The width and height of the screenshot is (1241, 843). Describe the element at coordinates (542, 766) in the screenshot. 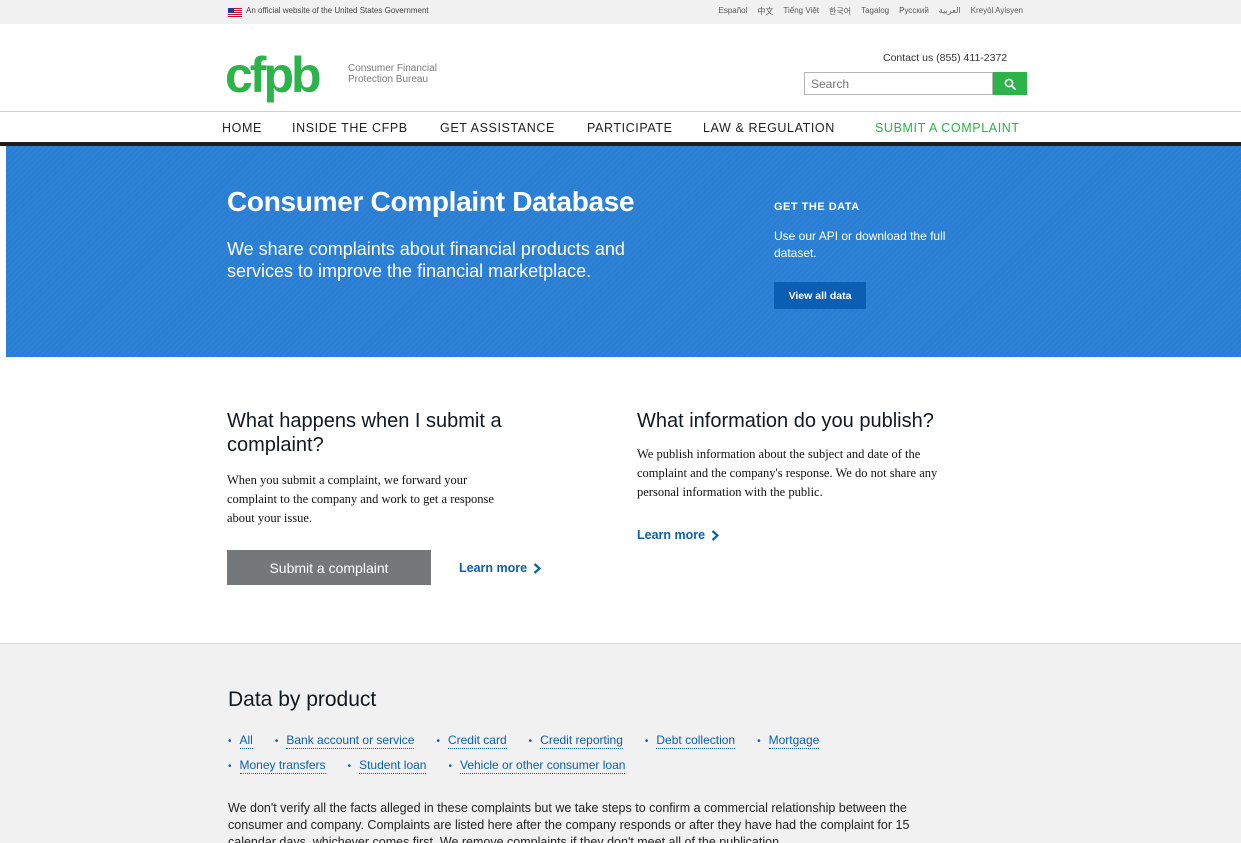

I see `product-link-vehicle-loan: Vehicle or other consumer loan` at that location.